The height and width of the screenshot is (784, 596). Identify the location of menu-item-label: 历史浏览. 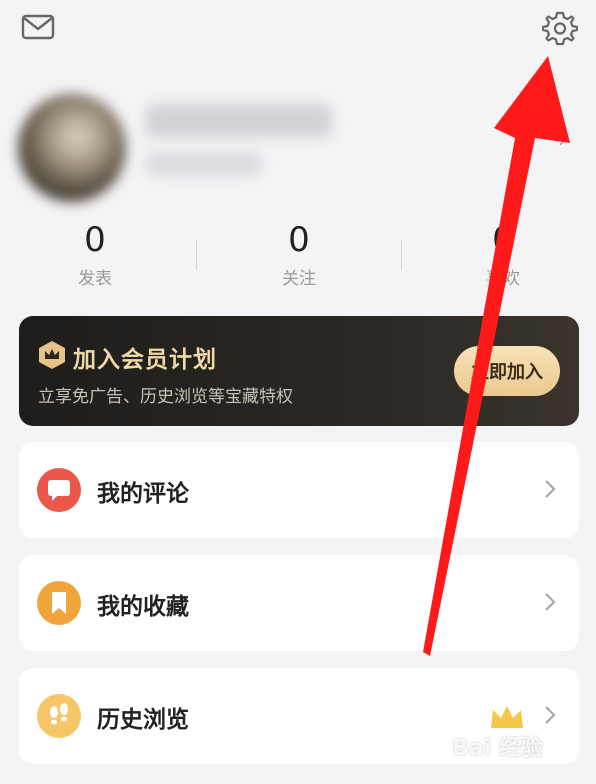
(143, 720).